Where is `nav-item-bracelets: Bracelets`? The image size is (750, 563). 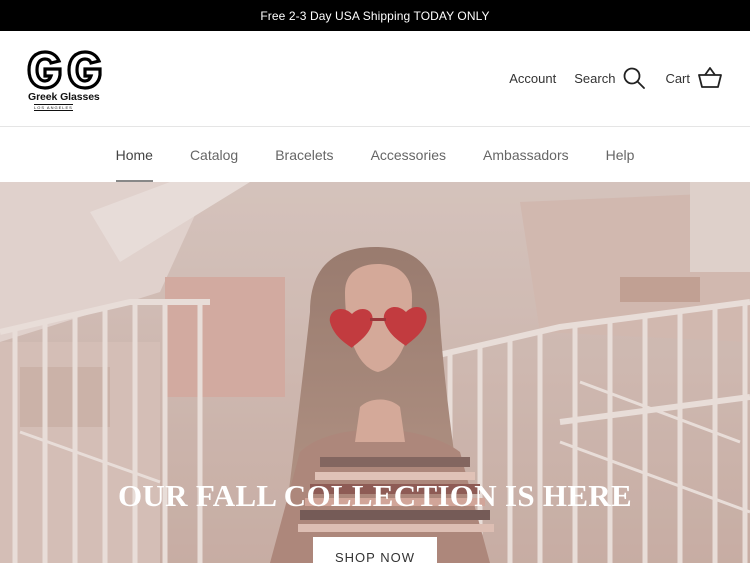
nav-item-bracelets: Bracelets is located at coordinates (304, 155).